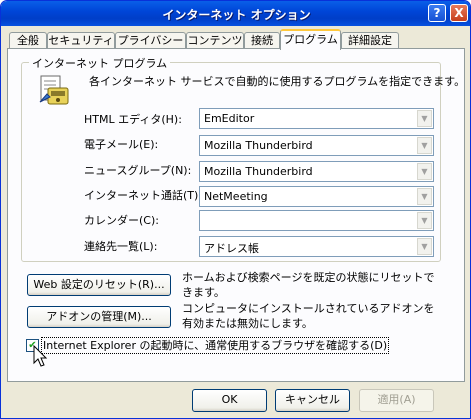 Image resolution: width=471 pixels, height=419 pixels. Describe the element at coordinates (231, 248) in the screenshot. I see `contacts-value: アドレス帳` at that location.